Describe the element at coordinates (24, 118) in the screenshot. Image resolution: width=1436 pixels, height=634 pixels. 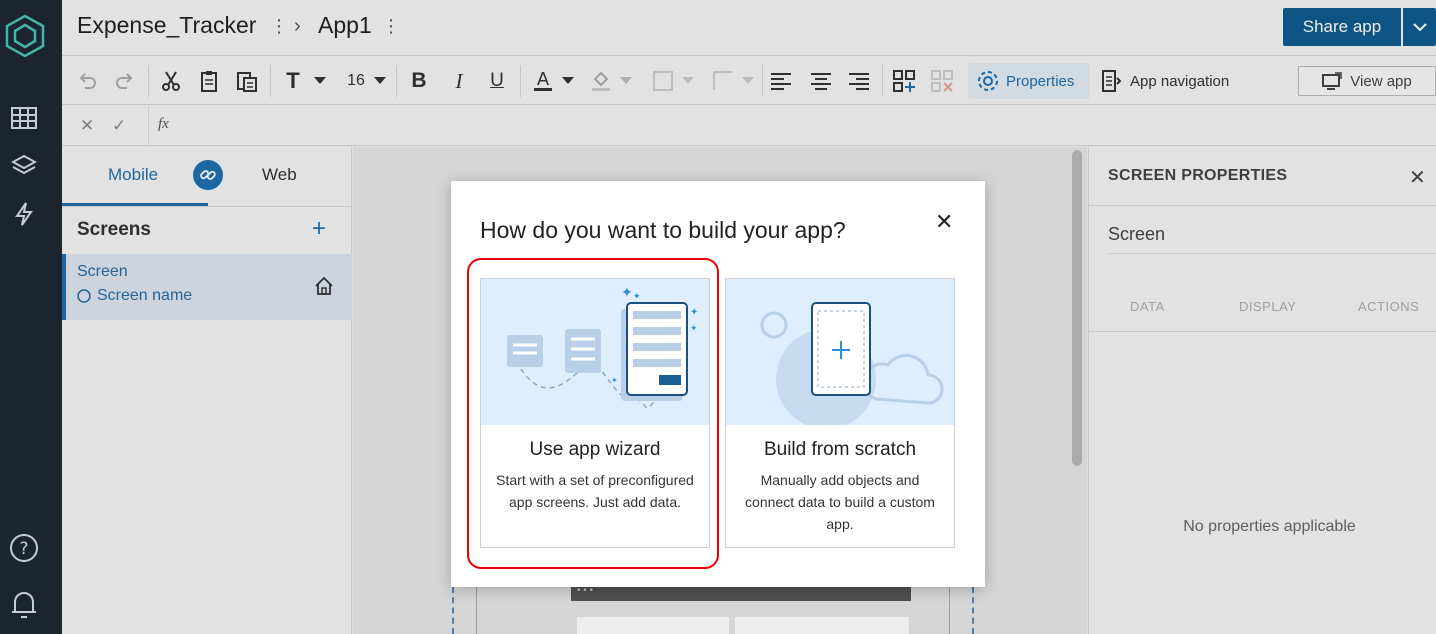
I see `table-icon` at that location.